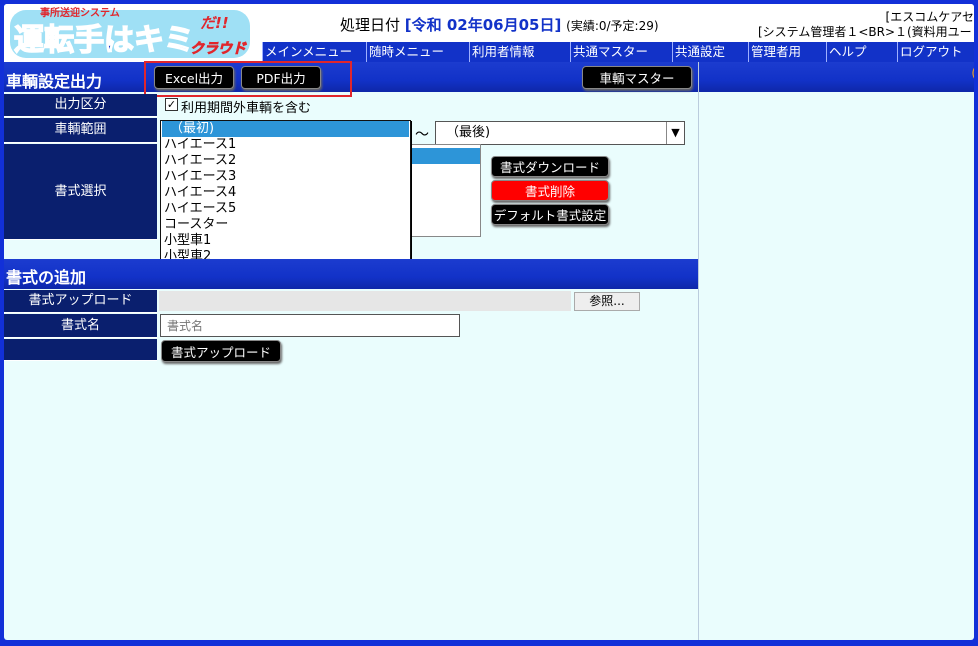 The height and width of the screenshot is (646, 978). I want to click on format-name-input, so click(310, 325).